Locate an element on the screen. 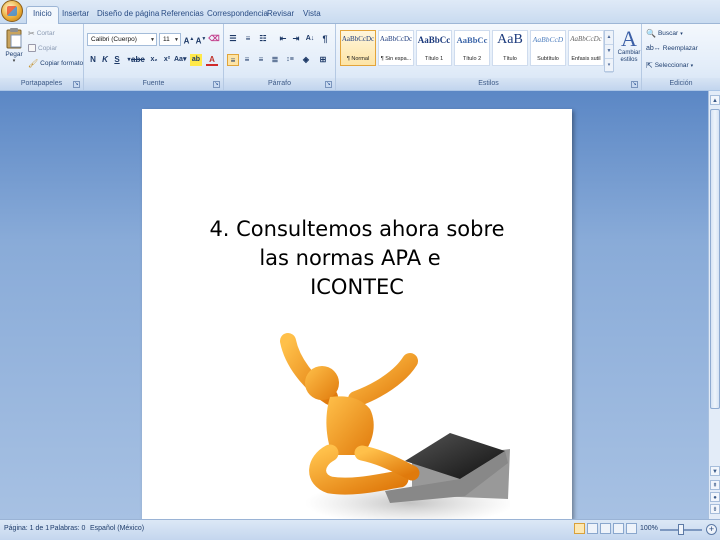 Image resolution: width=720 pixels, height=540 pixels. change-styles-icon: A is located at coordinates (629, 38).